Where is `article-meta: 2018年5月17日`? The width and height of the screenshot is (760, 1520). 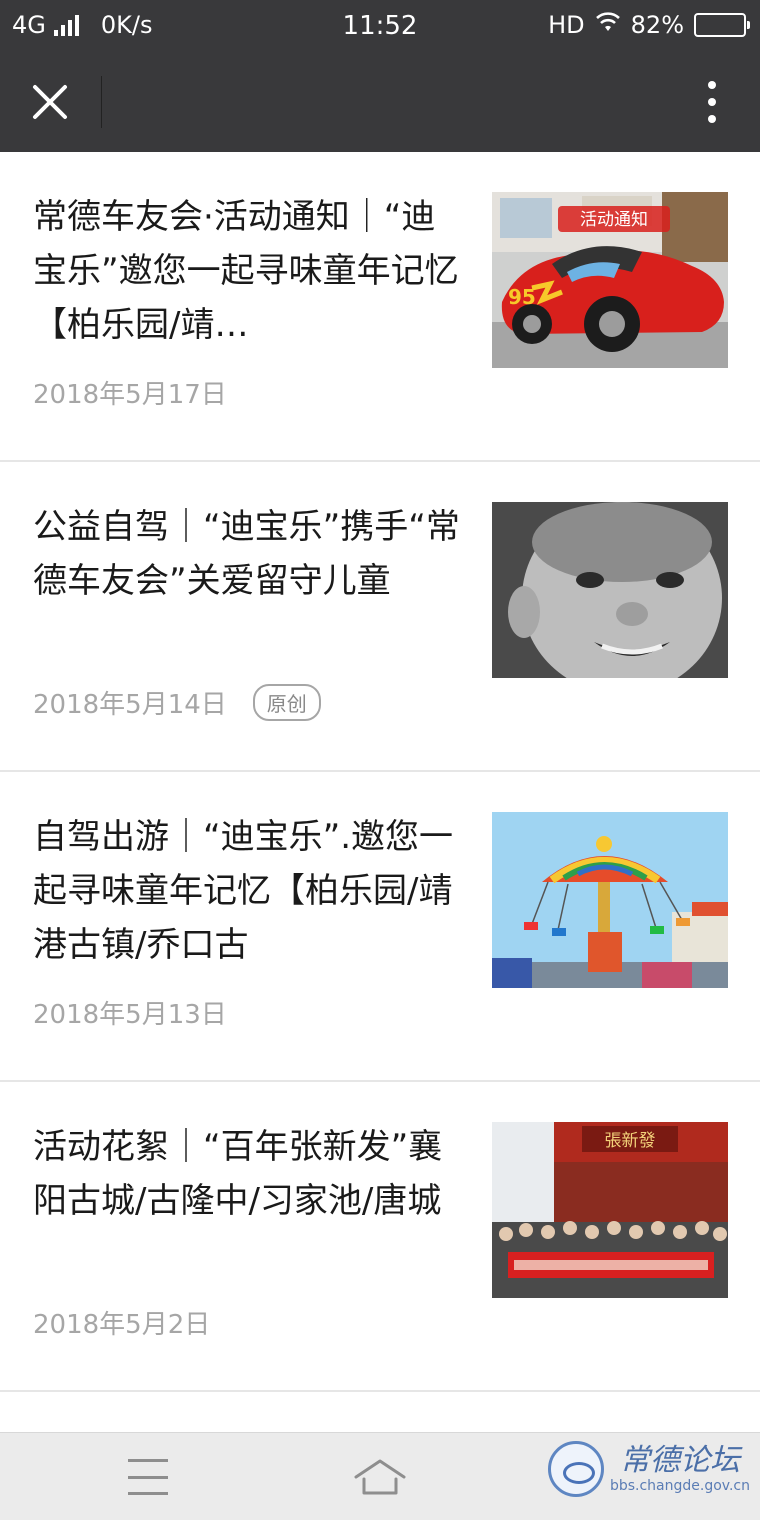 article-meta: 2018年5月17日 is located at coordinates (130, 392).